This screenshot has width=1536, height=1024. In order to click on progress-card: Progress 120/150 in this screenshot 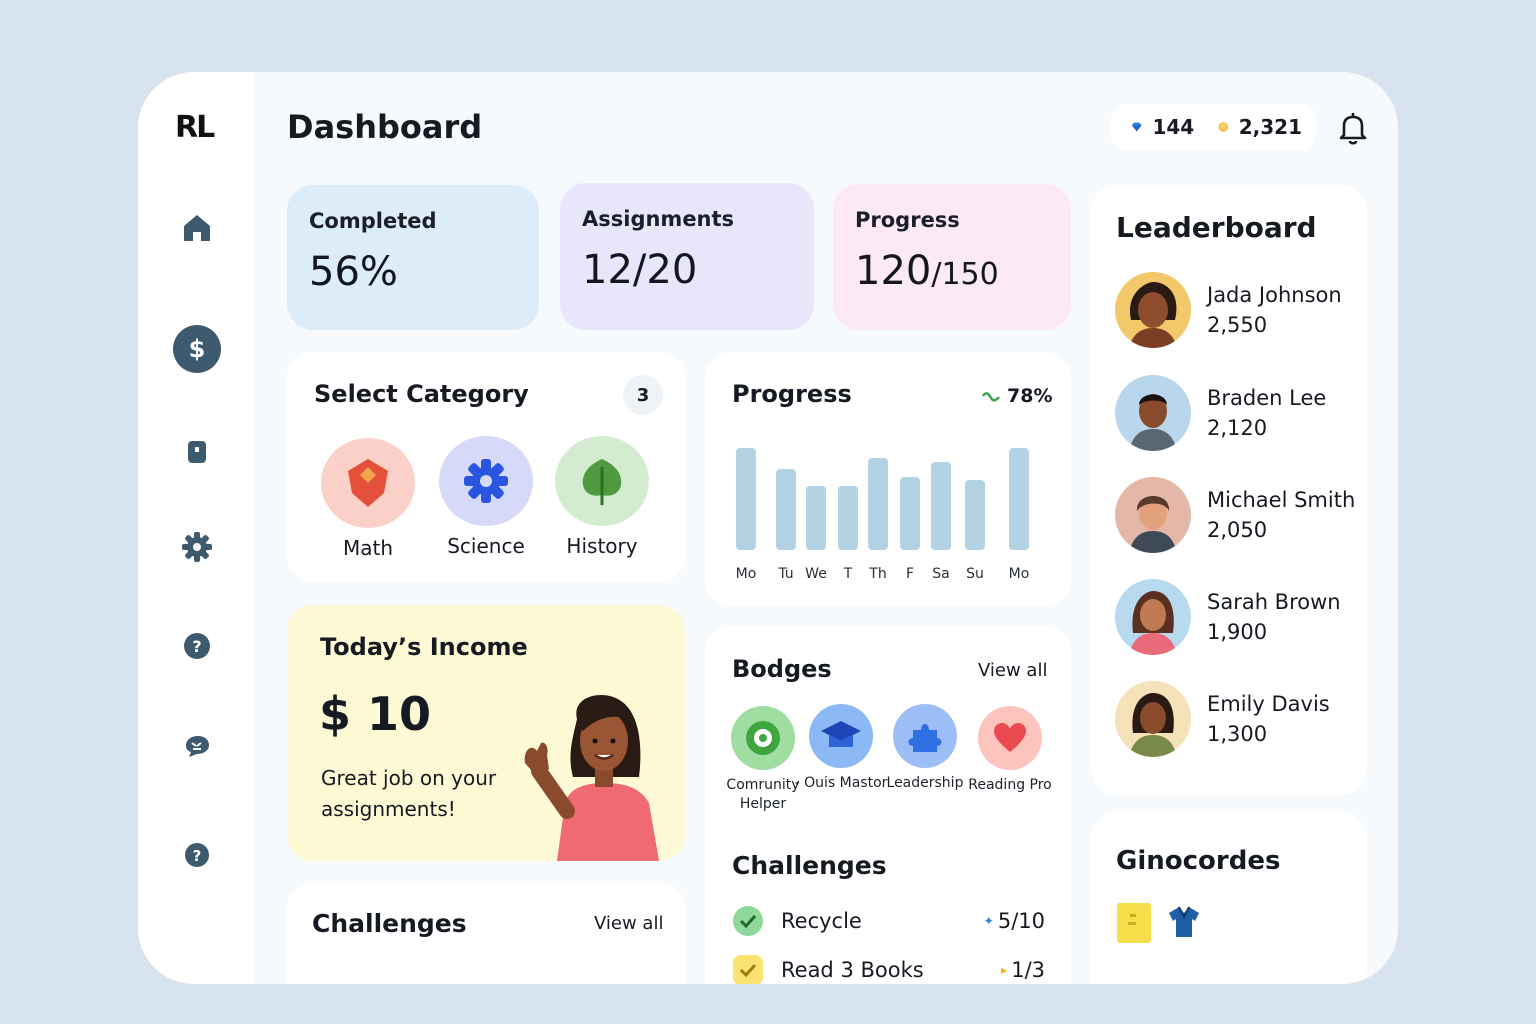, I will do `click(952, 257)`.